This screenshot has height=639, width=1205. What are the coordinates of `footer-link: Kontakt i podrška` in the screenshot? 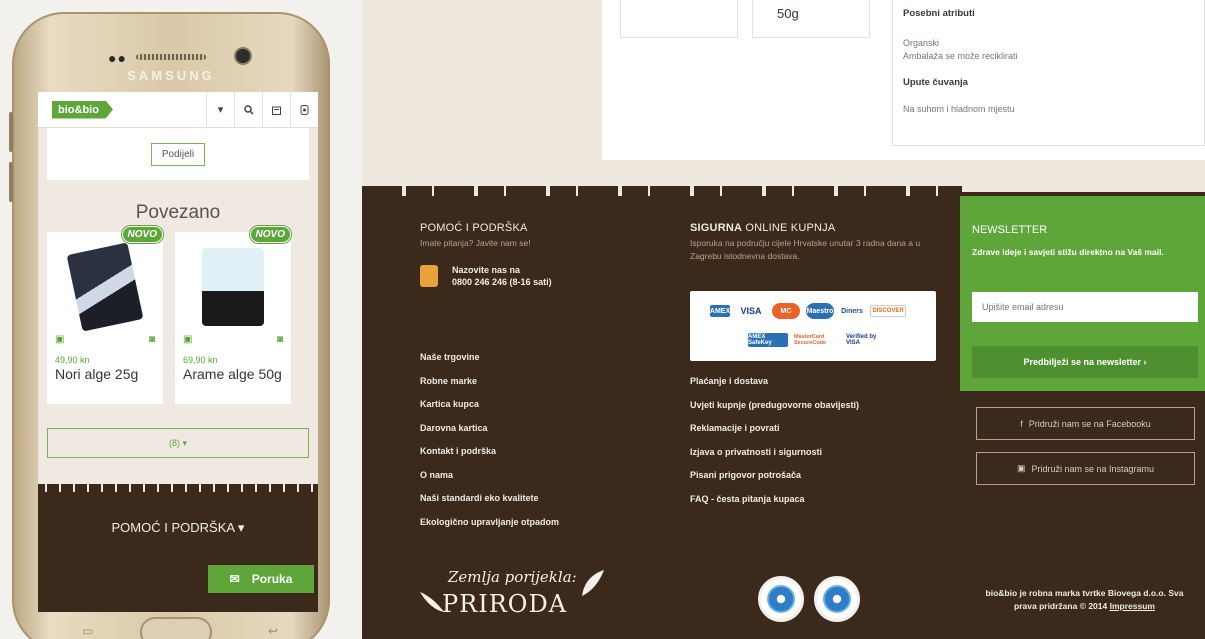 It's located at (489, 458).